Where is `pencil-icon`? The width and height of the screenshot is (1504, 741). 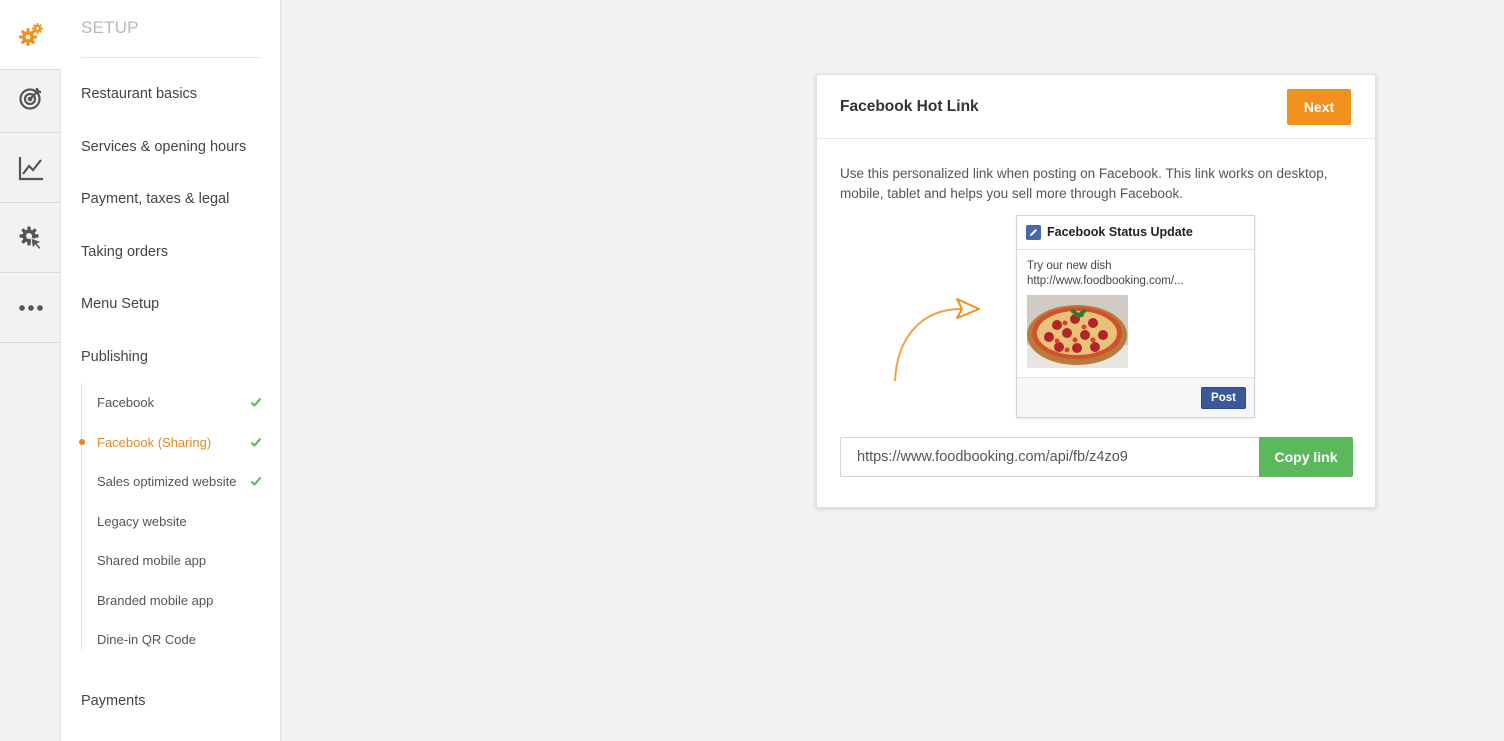
pencil-icon is located at coordinates (1033, 232).